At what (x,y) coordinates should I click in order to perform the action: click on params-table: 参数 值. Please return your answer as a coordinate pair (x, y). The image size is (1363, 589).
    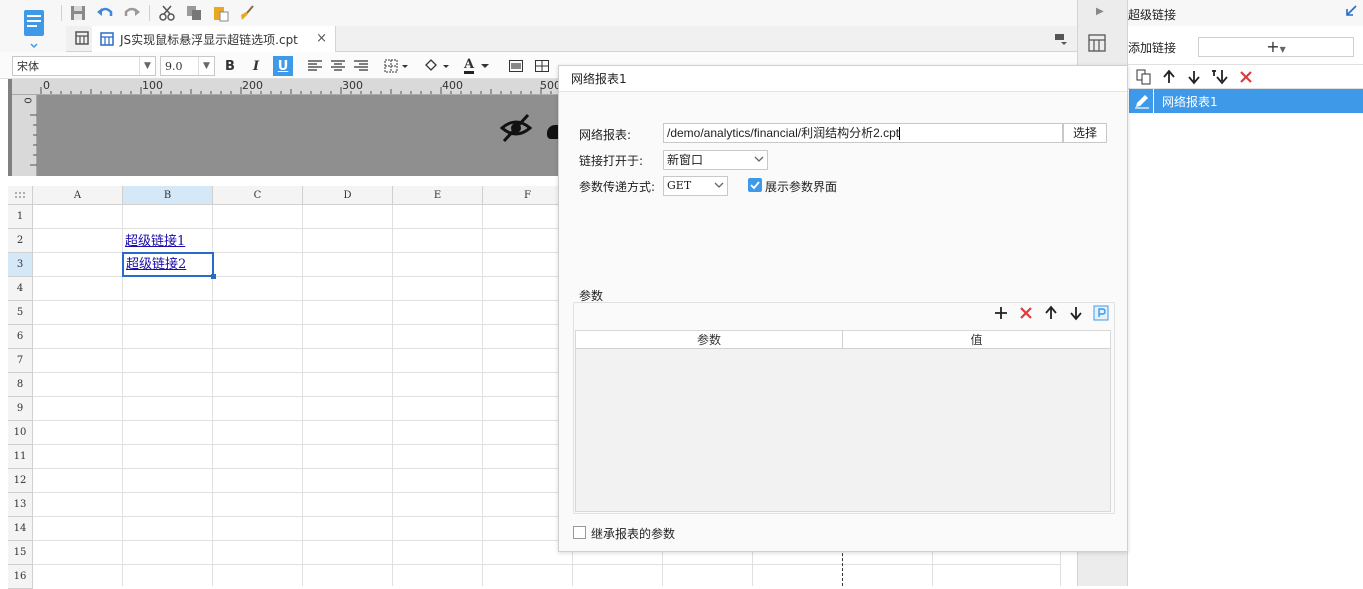
    Looking at the image, I should click on (843, 421).